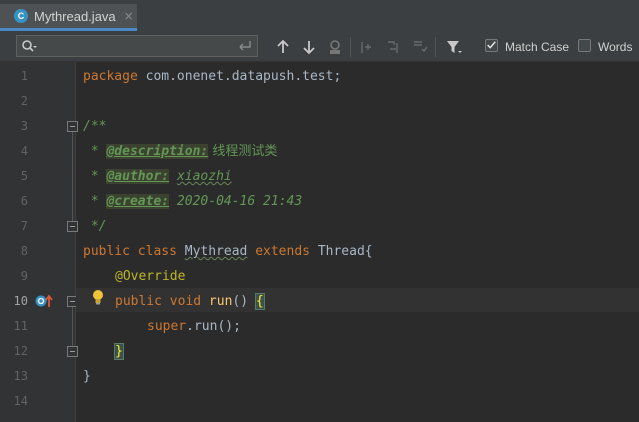  I want to click on tab-mythread-java: C Mythread.java ×, so click(68, 17).